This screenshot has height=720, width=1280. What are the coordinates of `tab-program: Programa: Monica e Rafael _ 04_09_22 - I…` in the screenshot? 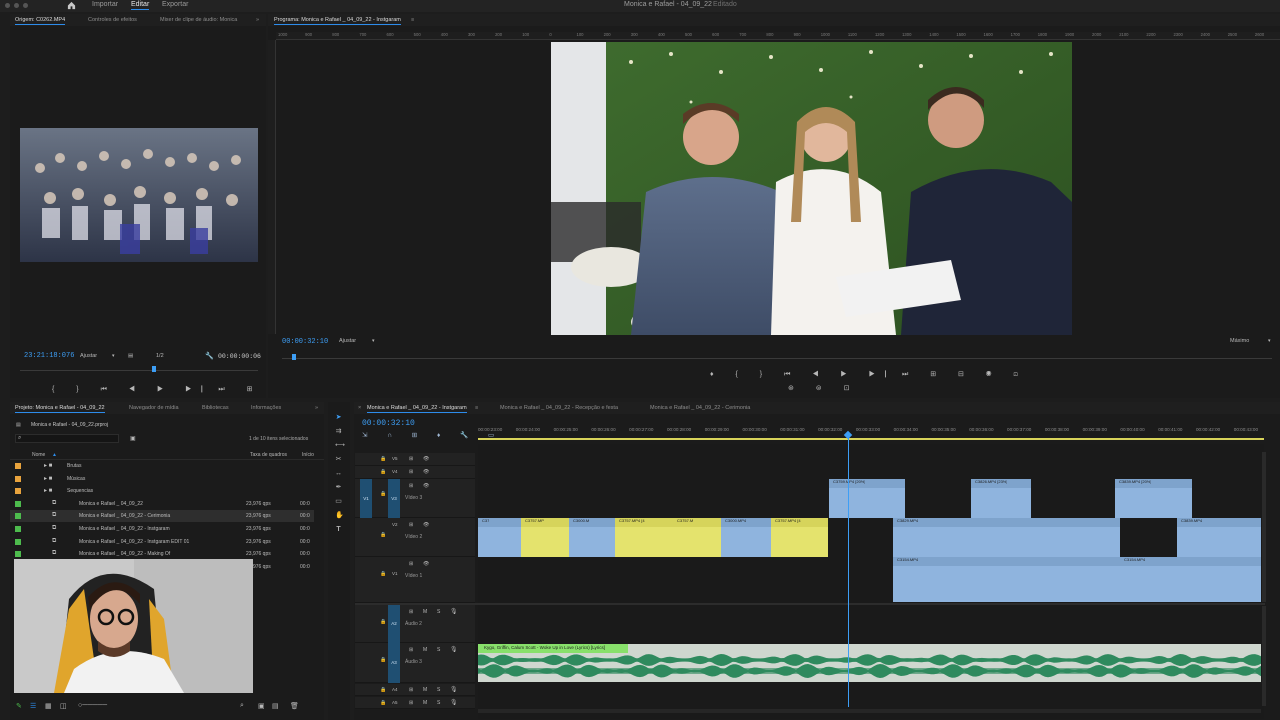 It's located at (337, 21).